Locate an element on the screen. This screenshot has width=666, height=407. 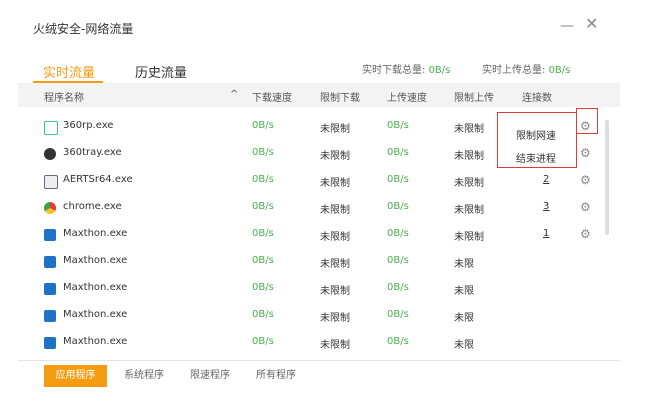
upload-total-label: 实时上传总量: is located at coordinates (515, 70).